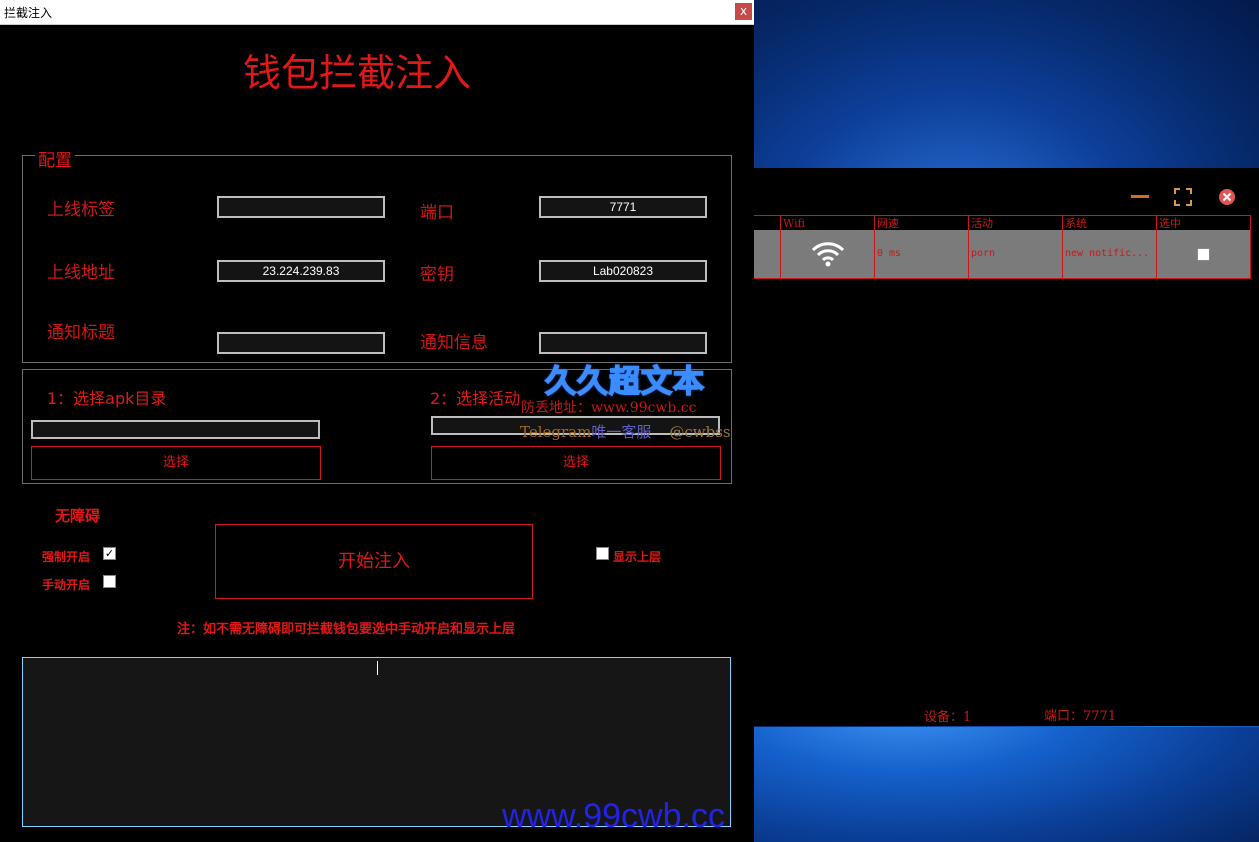 The width and height of the screenshot is (1259, 842). Describe the element at coordinates (623, 271) in the screenshot. I see `secret-field: Lab020823` at that location.